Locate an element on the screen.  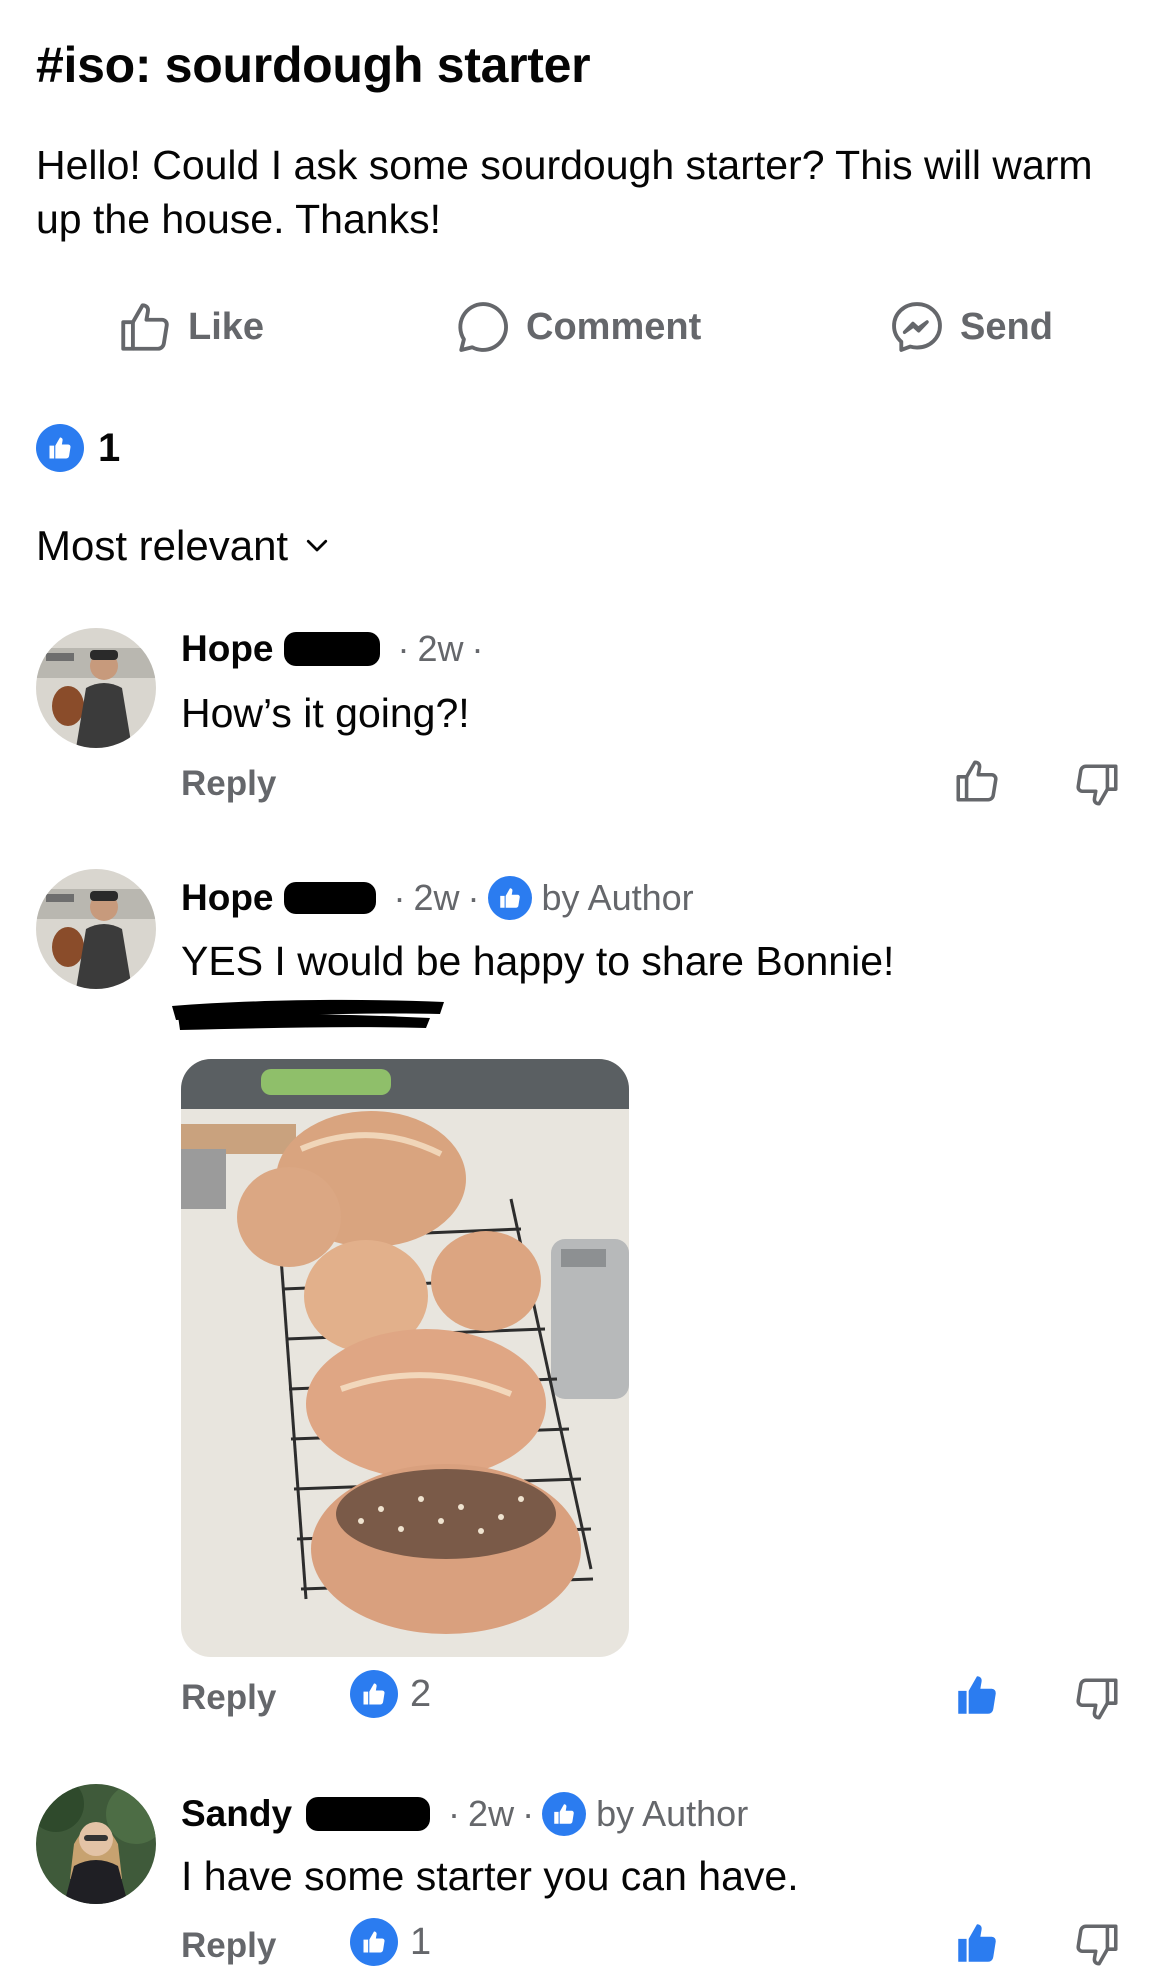
comment-meta: Sandy · 2w · by Author is located at coordinates (465, 1814).